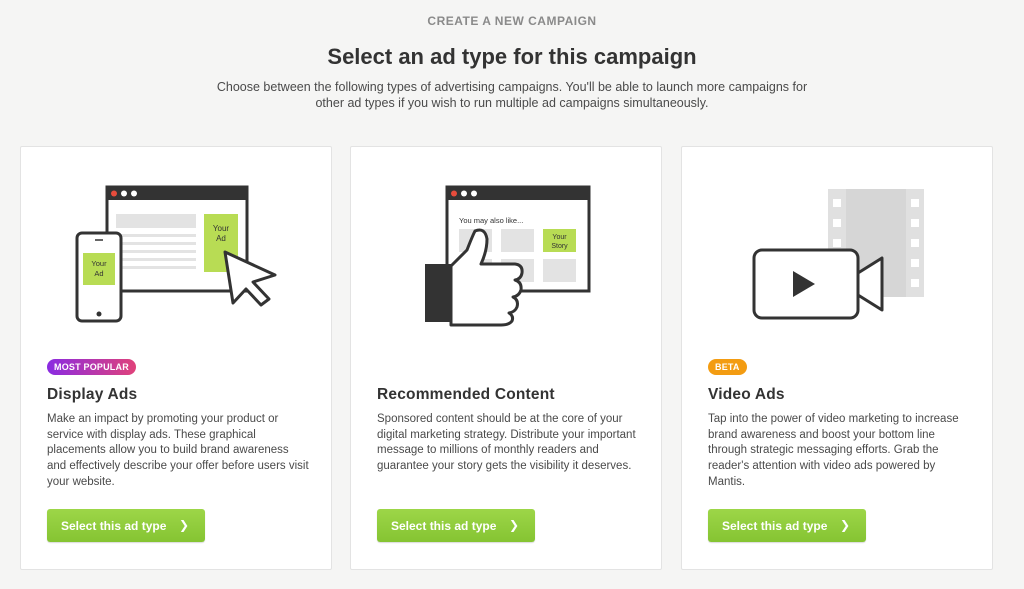 The image size is (1024, 589). What do you see at coordinates (98, 273) in the screenshot?
I see `phone-tile-label-2: Ad` at bounding box center [98, 273].